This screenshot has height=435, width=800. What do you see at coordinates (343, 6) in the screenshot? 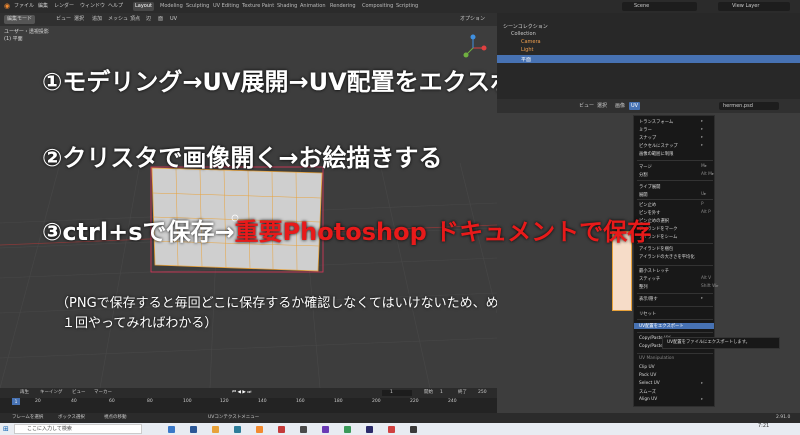
I see `tab-rendering: Rendering` at bounding box center [343, 6].